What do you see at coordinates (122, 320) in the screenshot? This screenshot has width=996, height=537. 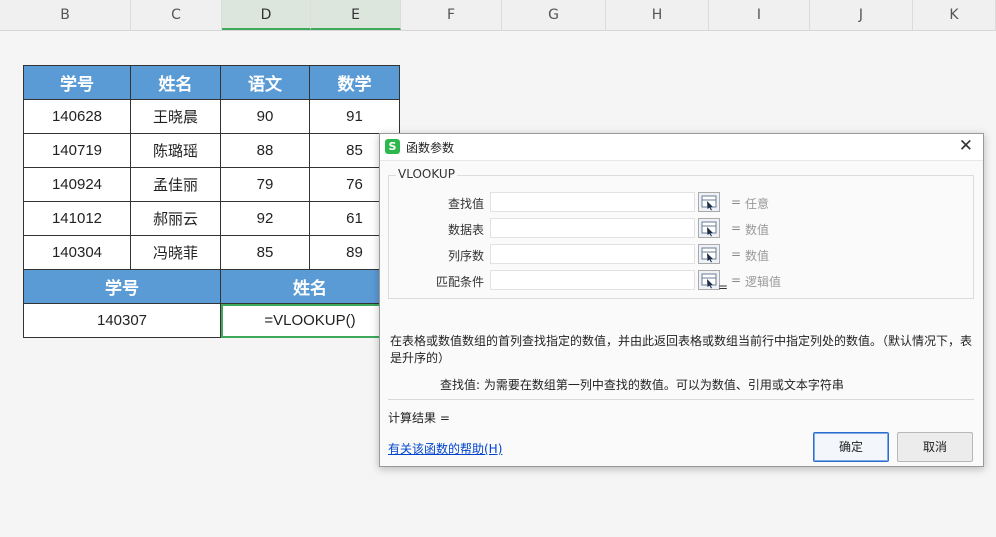 I see `lookup-id-cell: 140307` at bounding box center [122, 320].